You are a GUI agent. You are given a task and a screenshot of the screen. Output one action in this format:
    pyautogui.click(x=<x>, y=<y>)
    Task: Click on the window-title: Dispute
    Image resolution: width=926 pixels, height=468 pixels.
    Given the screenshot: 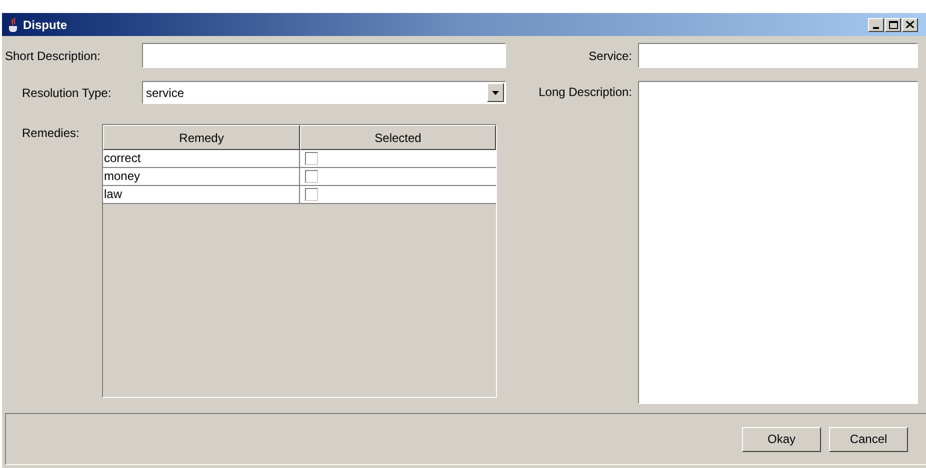 What is the action you would take?
    pyautogui.click(x=45, y=25)
    